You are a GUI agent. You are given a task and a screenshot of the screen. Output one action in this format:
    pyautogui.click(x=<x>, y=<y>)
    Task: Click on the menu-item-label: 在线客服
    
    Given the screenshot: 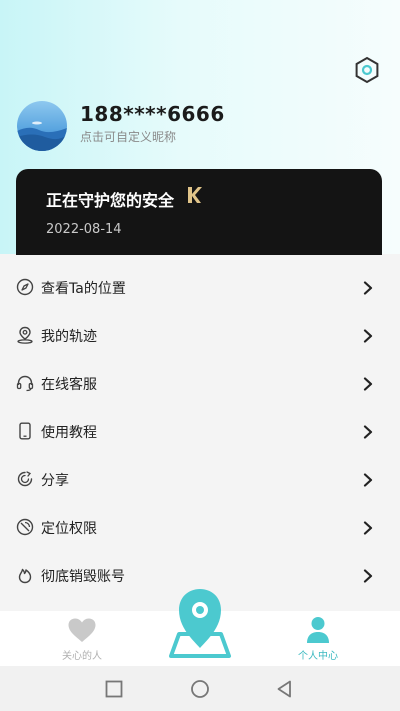 What is the action you would take?
    pyautogui.click(x=69, y=385)
    